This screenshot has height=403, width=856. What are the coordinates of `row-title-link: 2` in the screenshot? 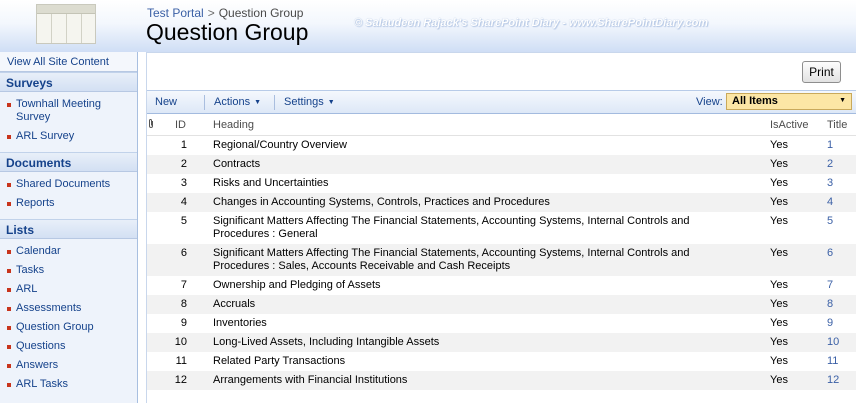 It's located at (839, 164).